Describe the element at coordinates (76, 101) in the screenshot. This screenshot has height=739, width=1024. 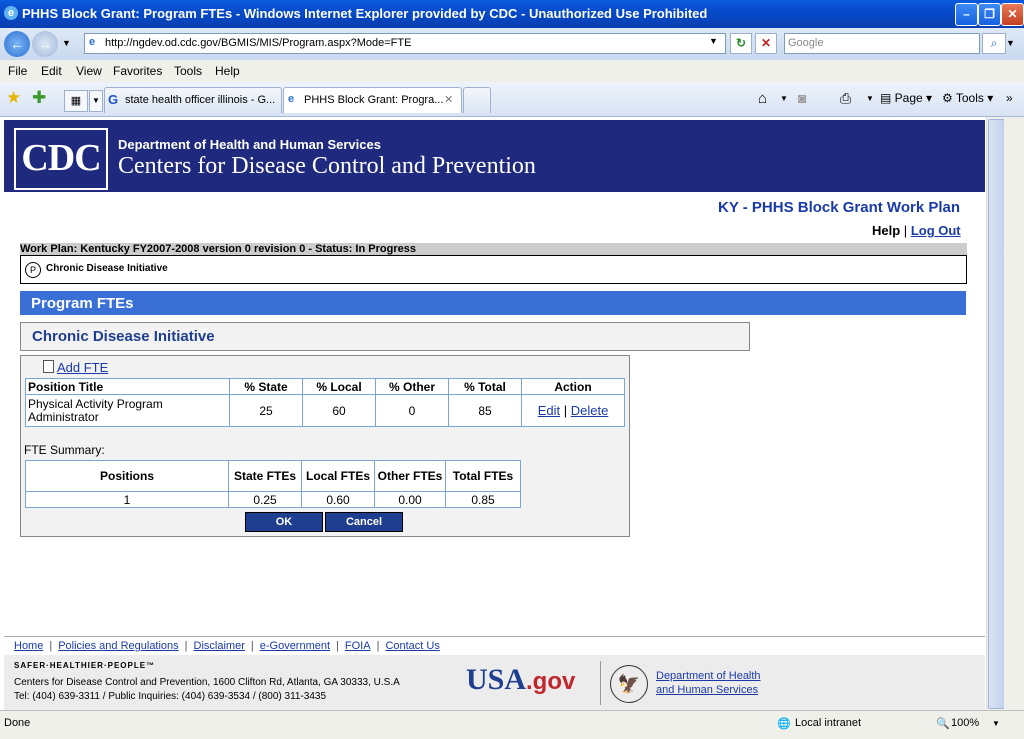
I see `quick-tabs-icon: ▦` at that location.